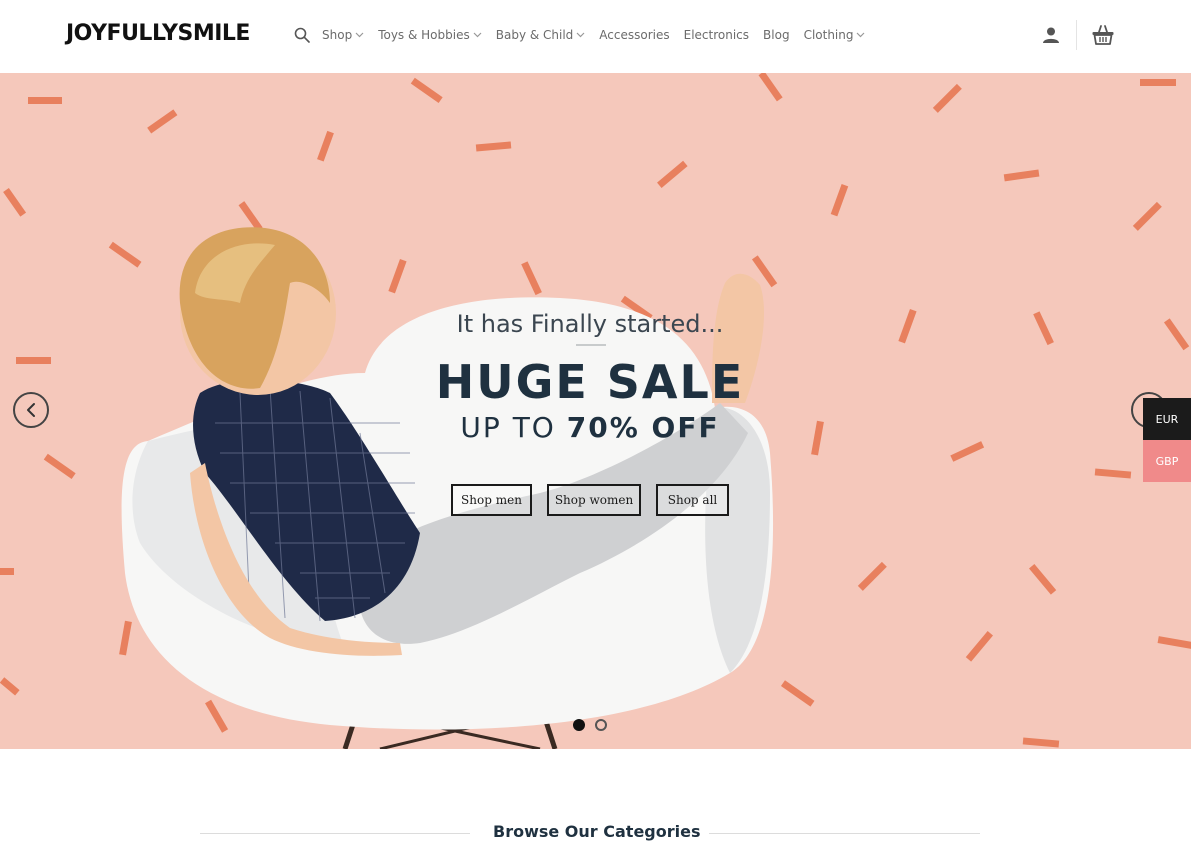 The image size is (1191, 859). Describe the element at coordinates (158, 33) in the screenshot. I see `site-logo: JOYFULLYSMILE` at that location.